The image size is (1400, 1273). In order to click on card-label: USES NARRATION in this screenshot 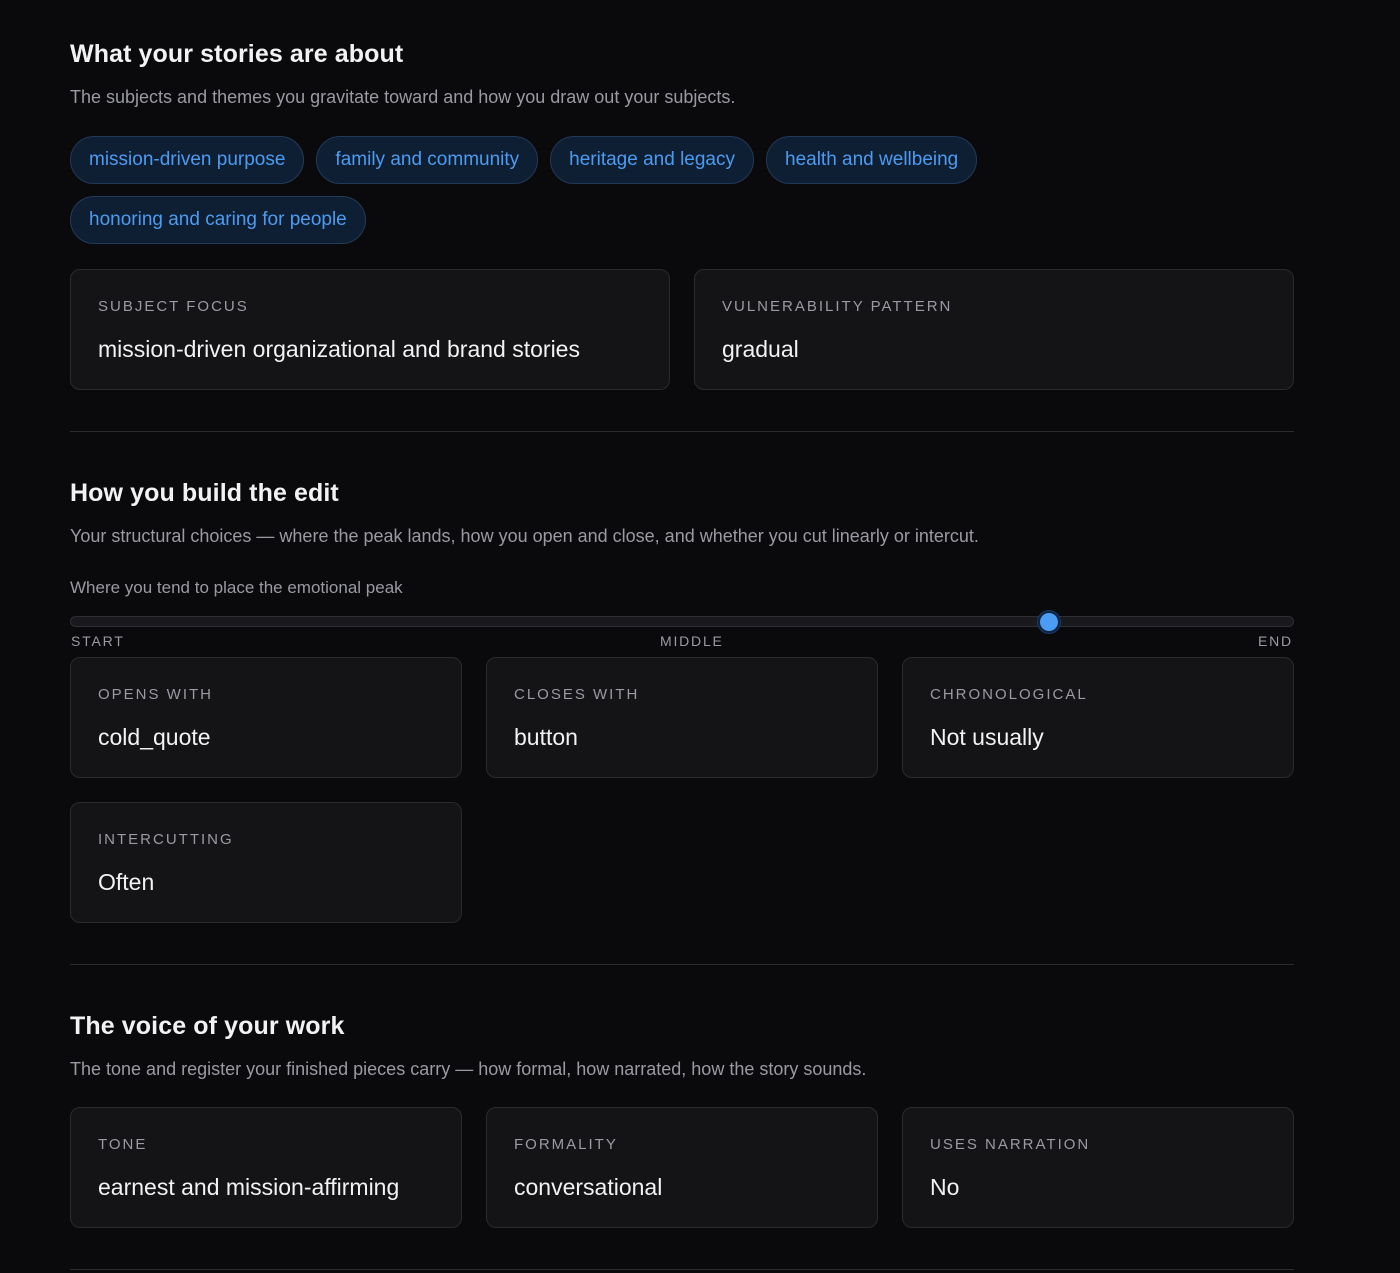, I will do `click(1010, 1144)`.